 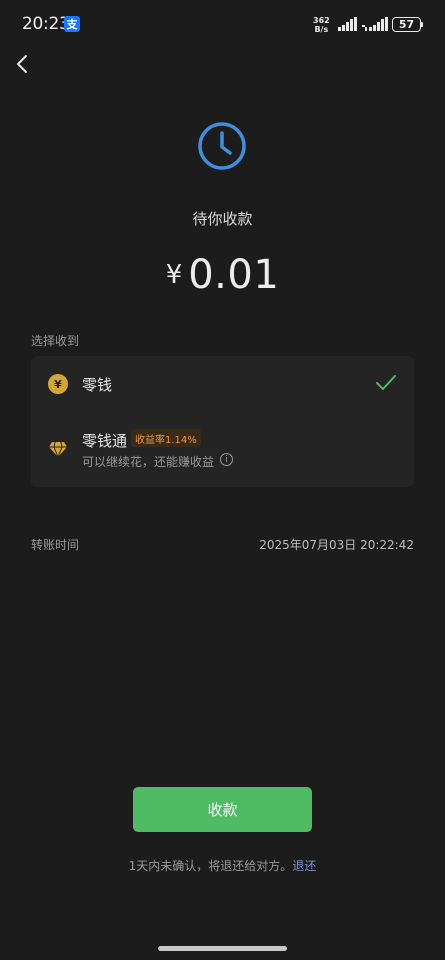 What do you see at coordinates (174, 275) in the screenshot?
I see `currency-symbol: ¥` at bounding box center [174, 275].